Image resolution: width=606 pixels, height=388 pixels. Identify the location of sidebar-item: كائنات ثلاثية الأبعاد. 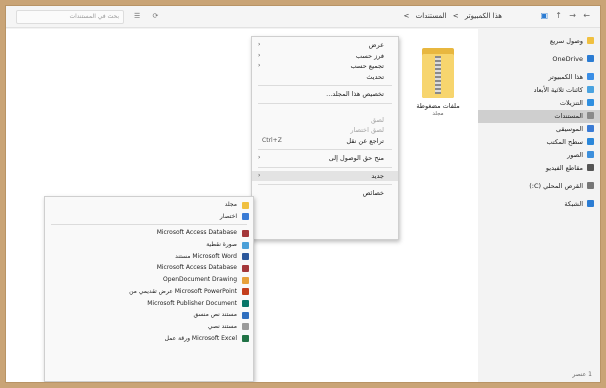
(539, 90).